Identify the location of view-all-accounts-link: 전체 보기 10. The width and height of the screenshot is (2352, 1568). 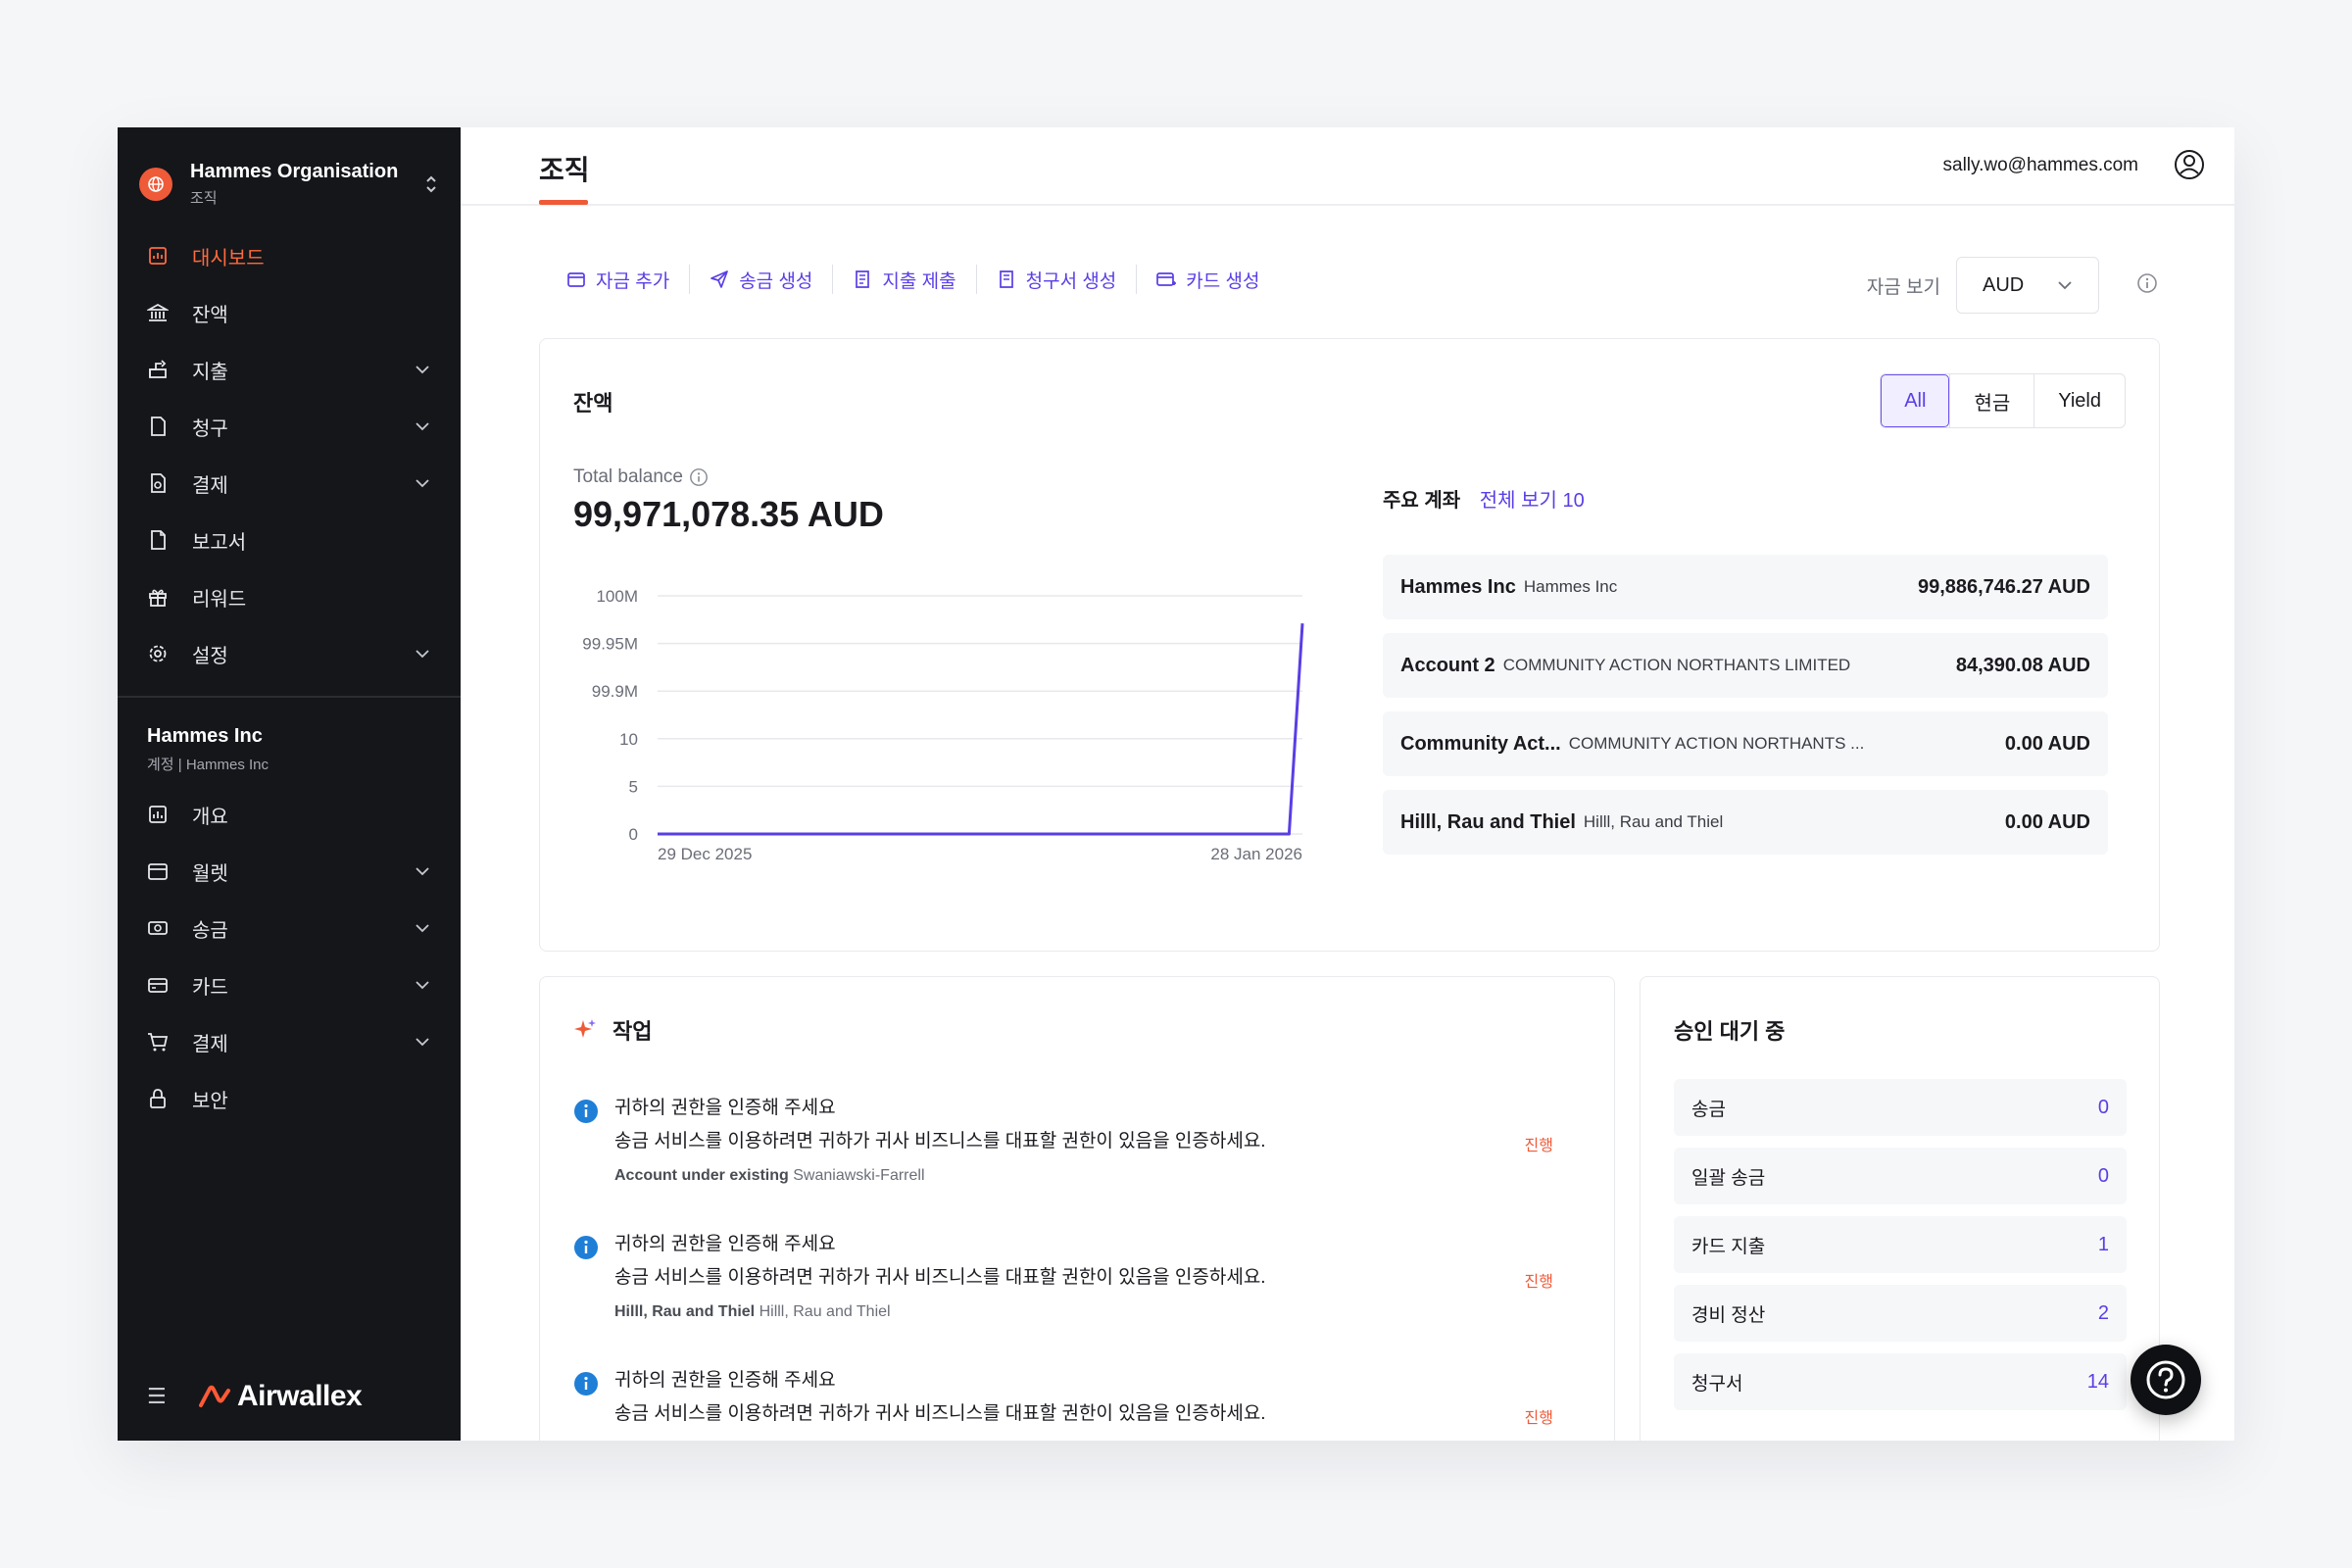
(1532, 501).